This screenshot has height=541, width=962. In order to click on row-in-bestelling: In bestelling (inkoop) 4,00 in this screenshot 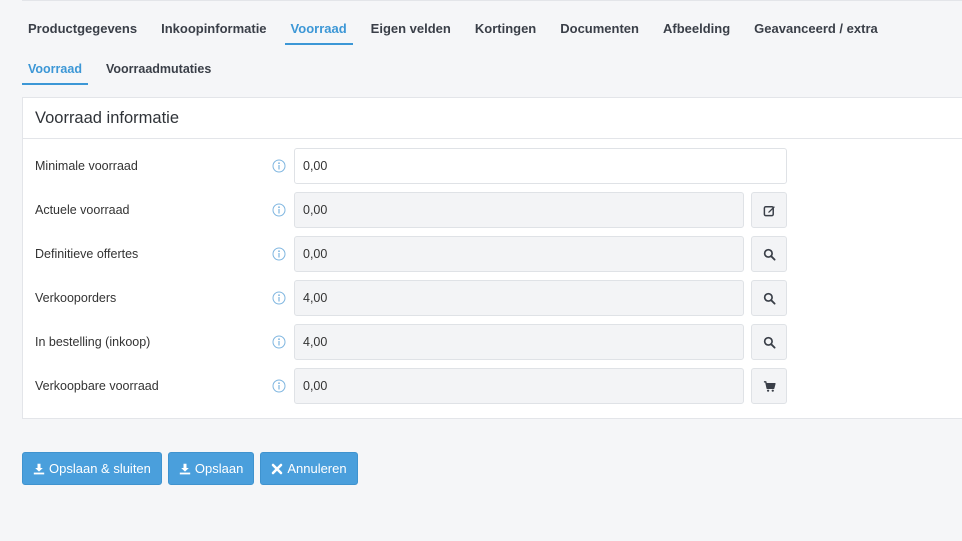, I will do `click(492, 346)`.